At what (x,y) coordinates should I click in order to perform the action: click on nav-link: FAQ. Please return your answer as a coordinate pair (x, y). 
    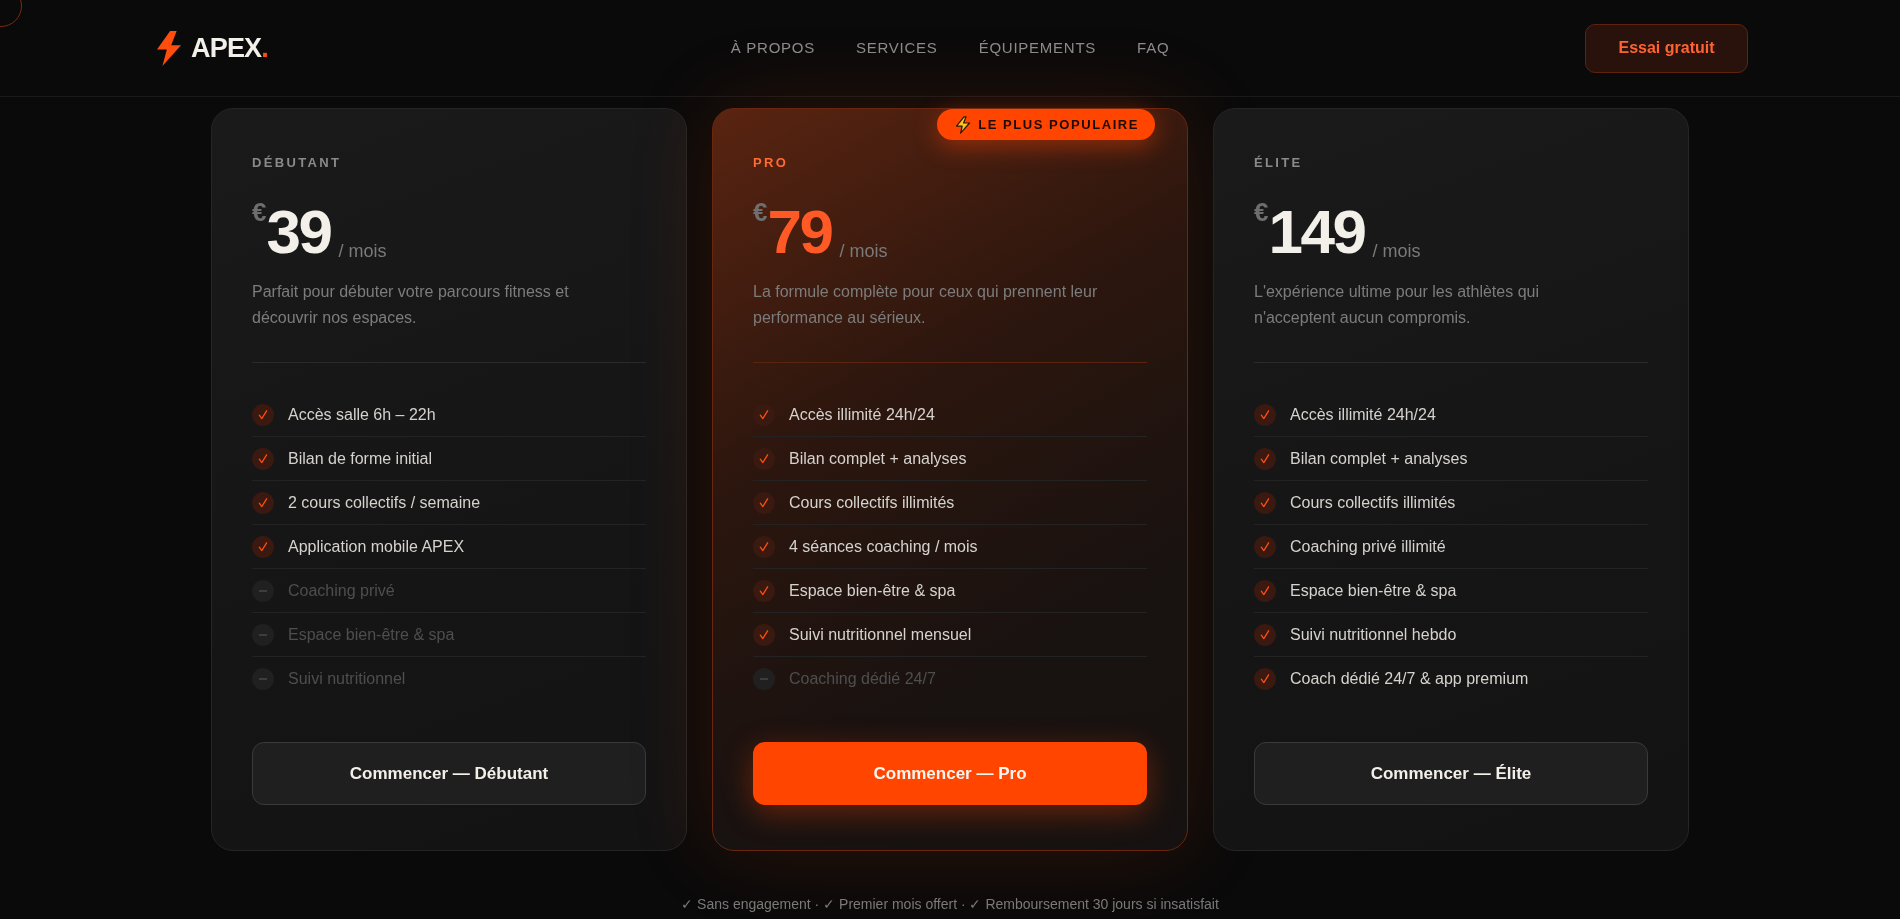
    Looking at the image, I should click on (1153, 48).